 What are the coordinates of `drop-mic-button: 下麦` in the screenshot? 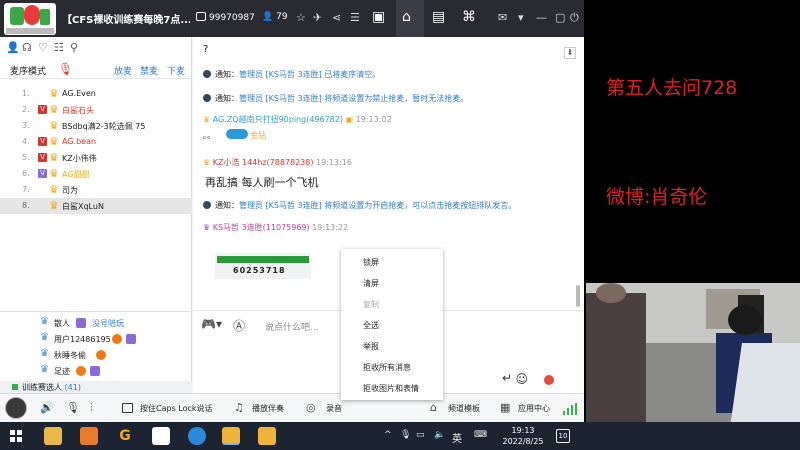 It's located at (176, 70).